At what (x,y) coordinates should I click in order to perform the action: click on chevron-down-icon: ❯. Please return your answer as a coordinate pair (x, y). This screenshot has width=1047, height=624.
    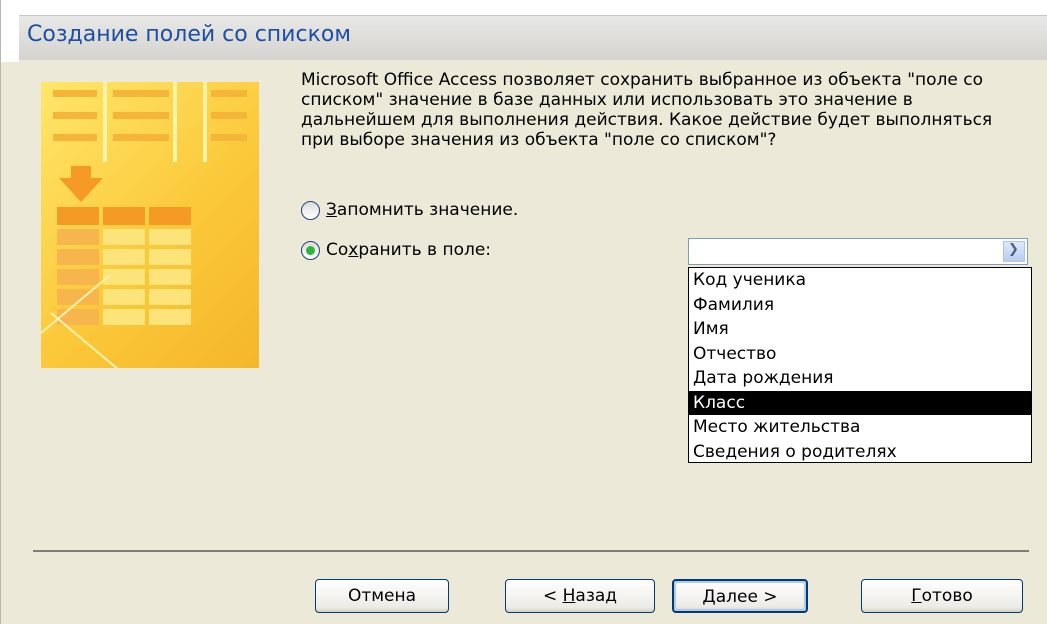
    Looking at the image, I should click on (1013, 249).